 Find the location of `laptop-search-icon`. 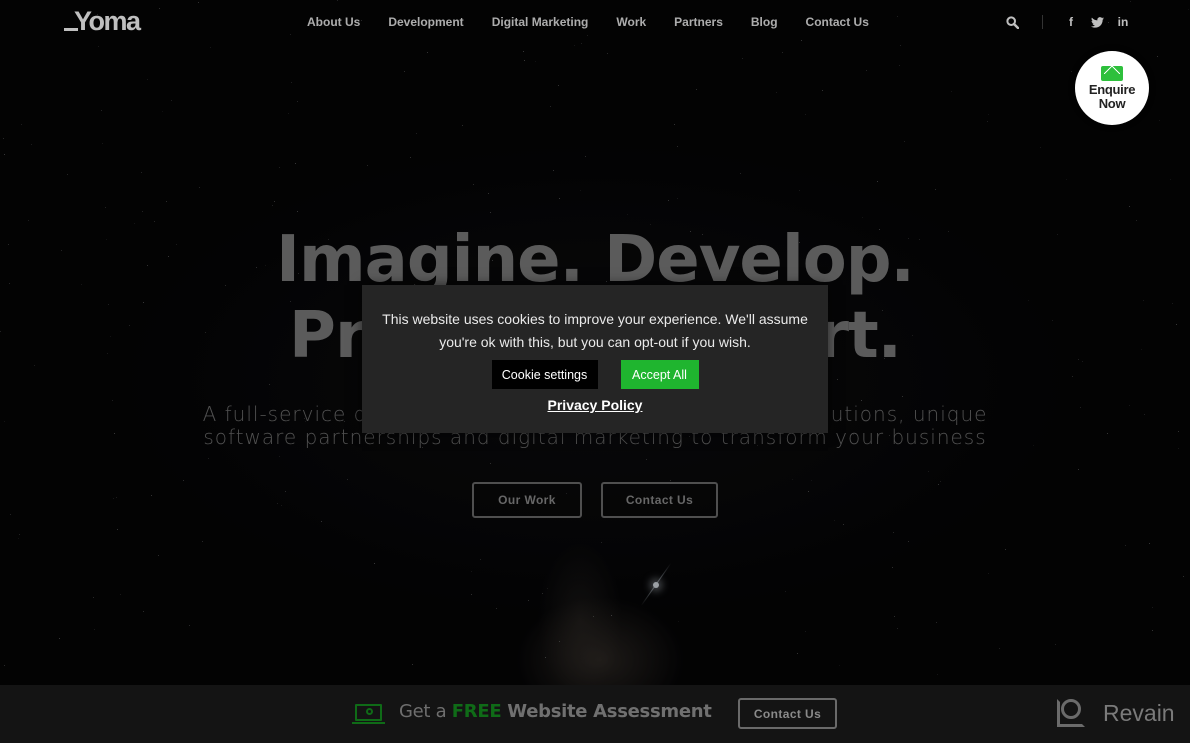

laptop-search-icon is located at coordinates (368, 714).